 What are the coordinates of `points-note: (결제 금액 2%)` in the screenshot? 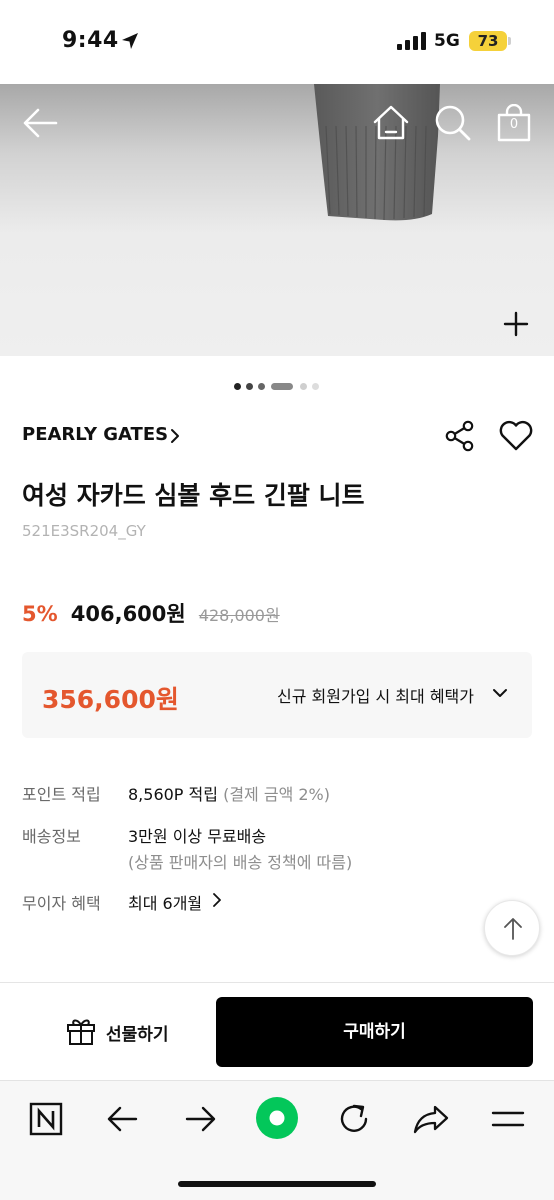 It's located at (276, 794).